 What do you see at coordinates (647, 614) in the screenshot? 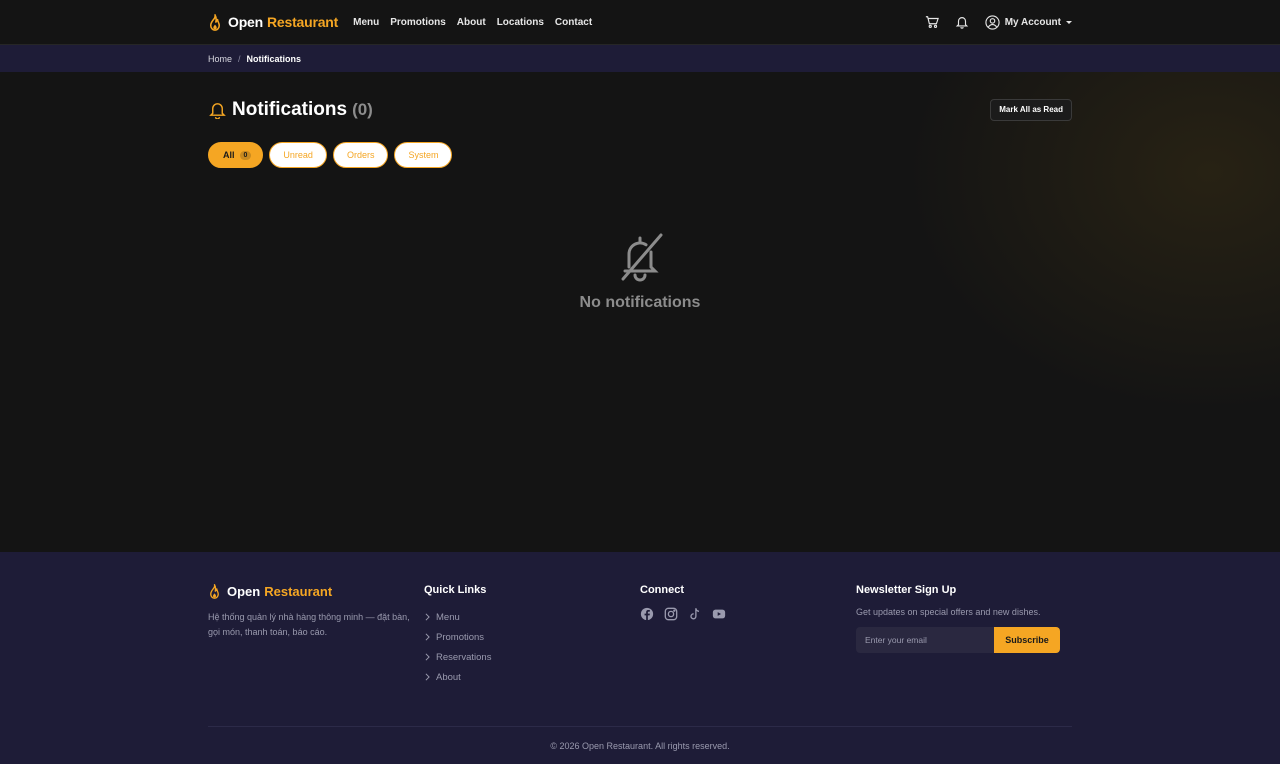
I see `facebook-icon` at bounding box center [647, 614].